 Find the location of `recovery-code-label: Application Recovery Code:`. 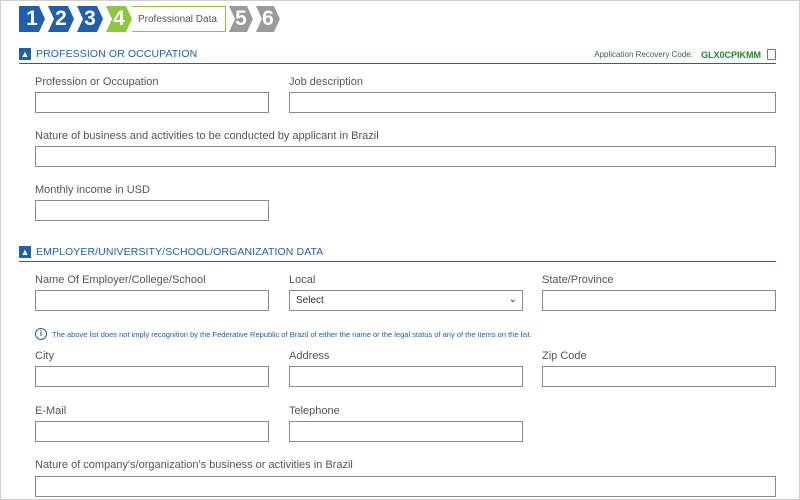

recovery-code-label: Application Recovery Code: is located at coordinates (643, 54).